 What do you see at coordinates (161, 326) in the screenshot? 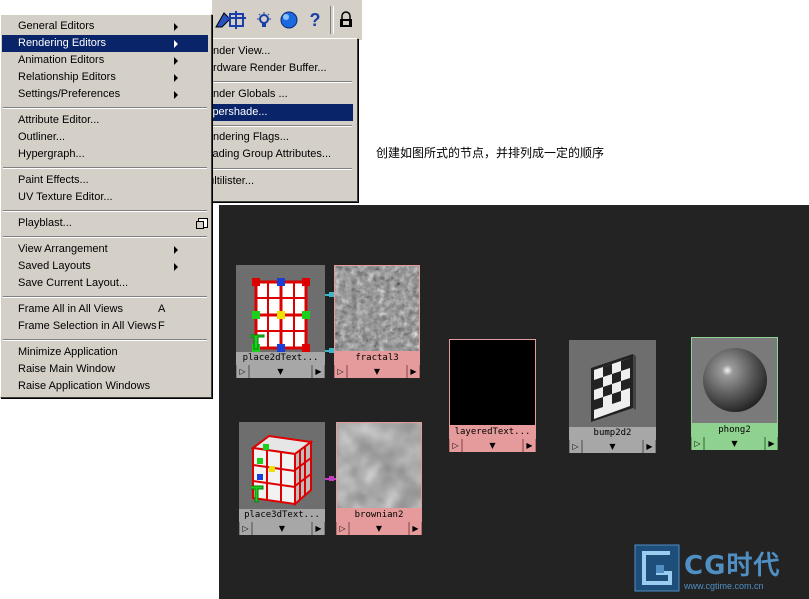
I see `shortcut-label: F` at bounding box center [161, 326].